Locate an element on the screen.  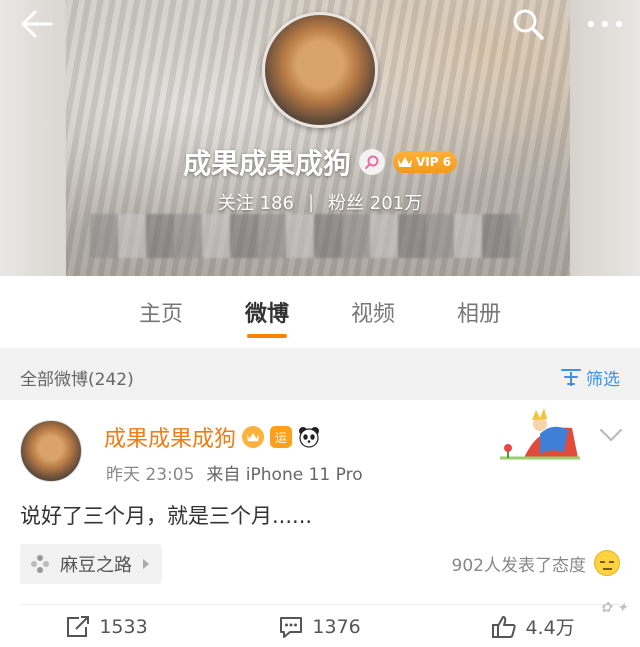
back-button is located at coordinates (36, 24).